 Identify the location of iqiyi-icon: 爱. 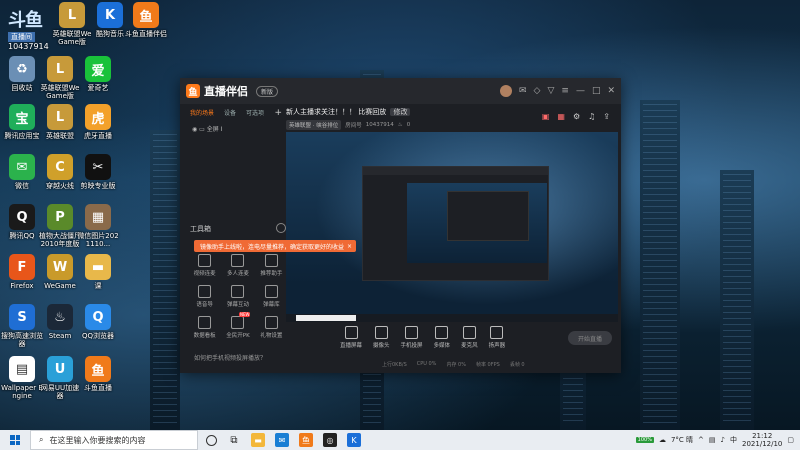
(98, 69).